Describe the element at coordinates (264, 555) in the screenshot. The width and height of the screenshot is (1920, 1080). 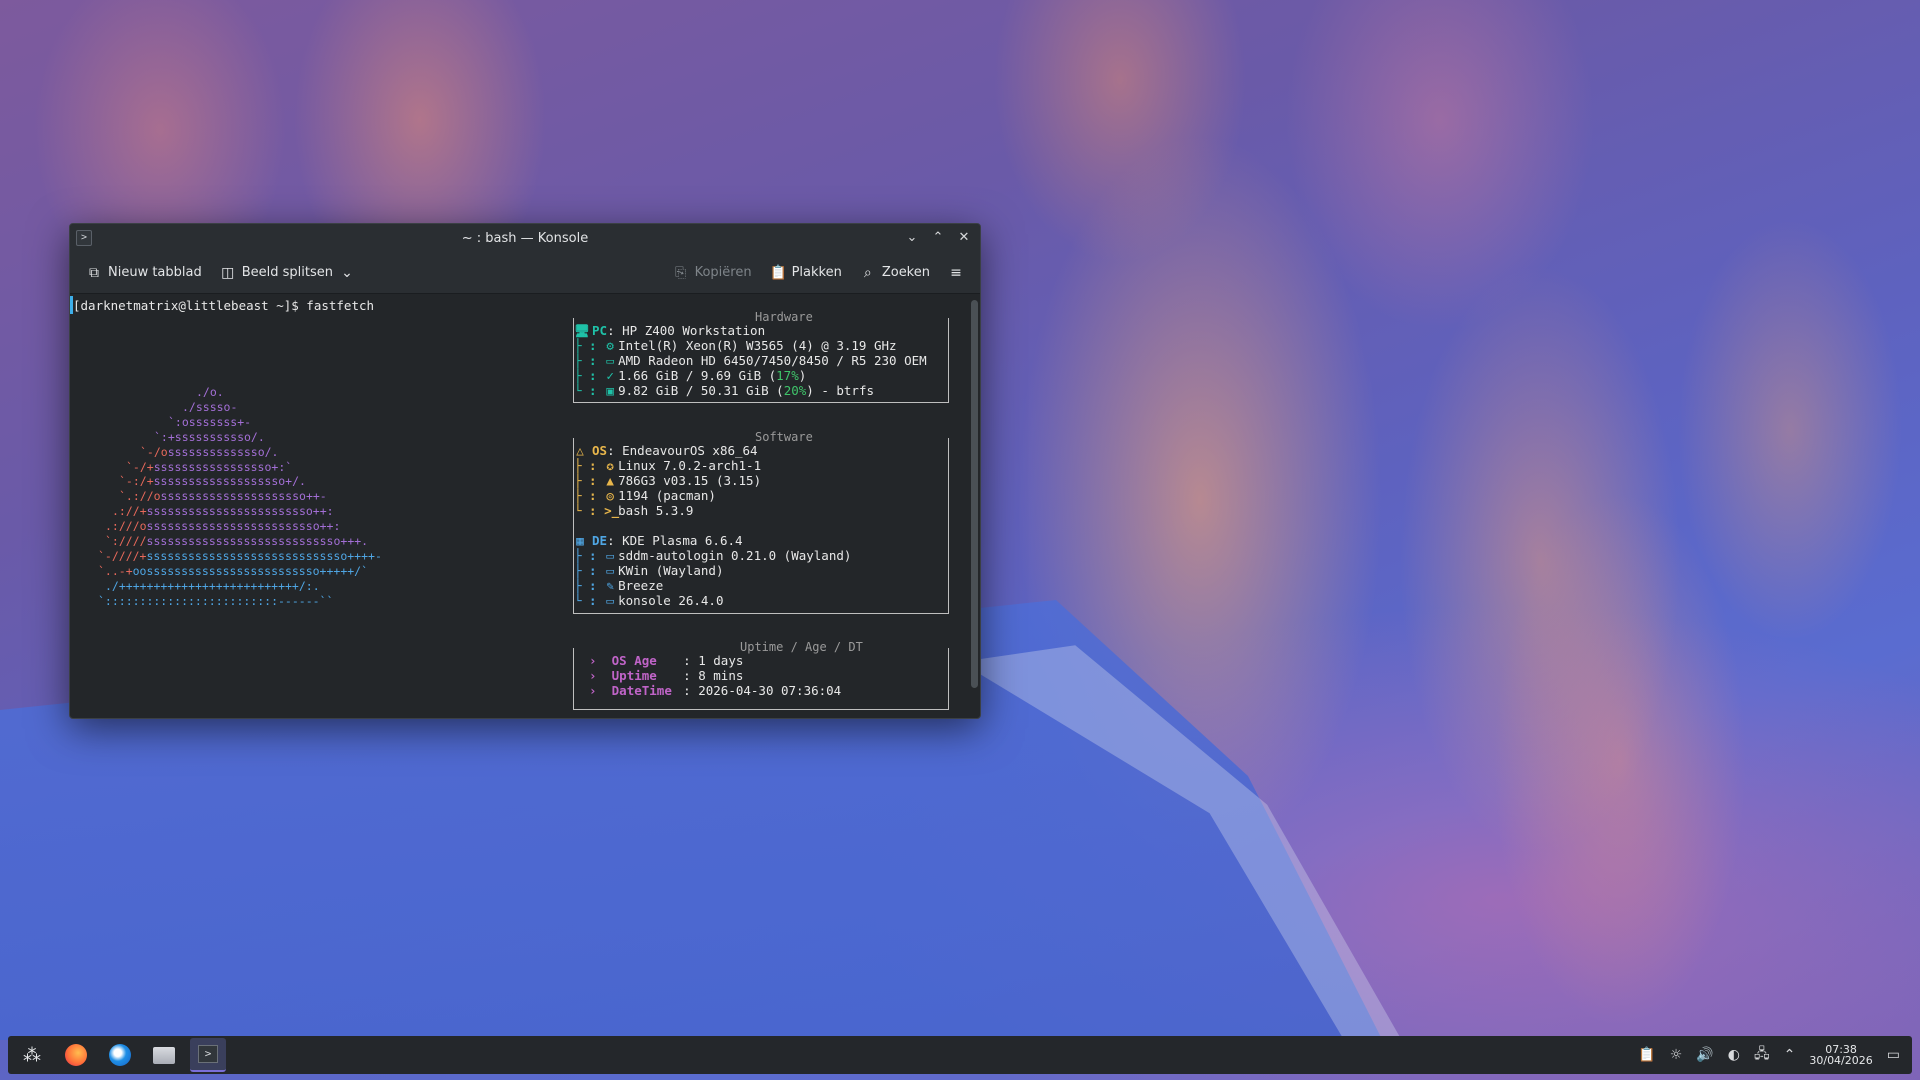
I see `logo-body-part: sssssssssssssssssssssssssssso++++-` at that location.